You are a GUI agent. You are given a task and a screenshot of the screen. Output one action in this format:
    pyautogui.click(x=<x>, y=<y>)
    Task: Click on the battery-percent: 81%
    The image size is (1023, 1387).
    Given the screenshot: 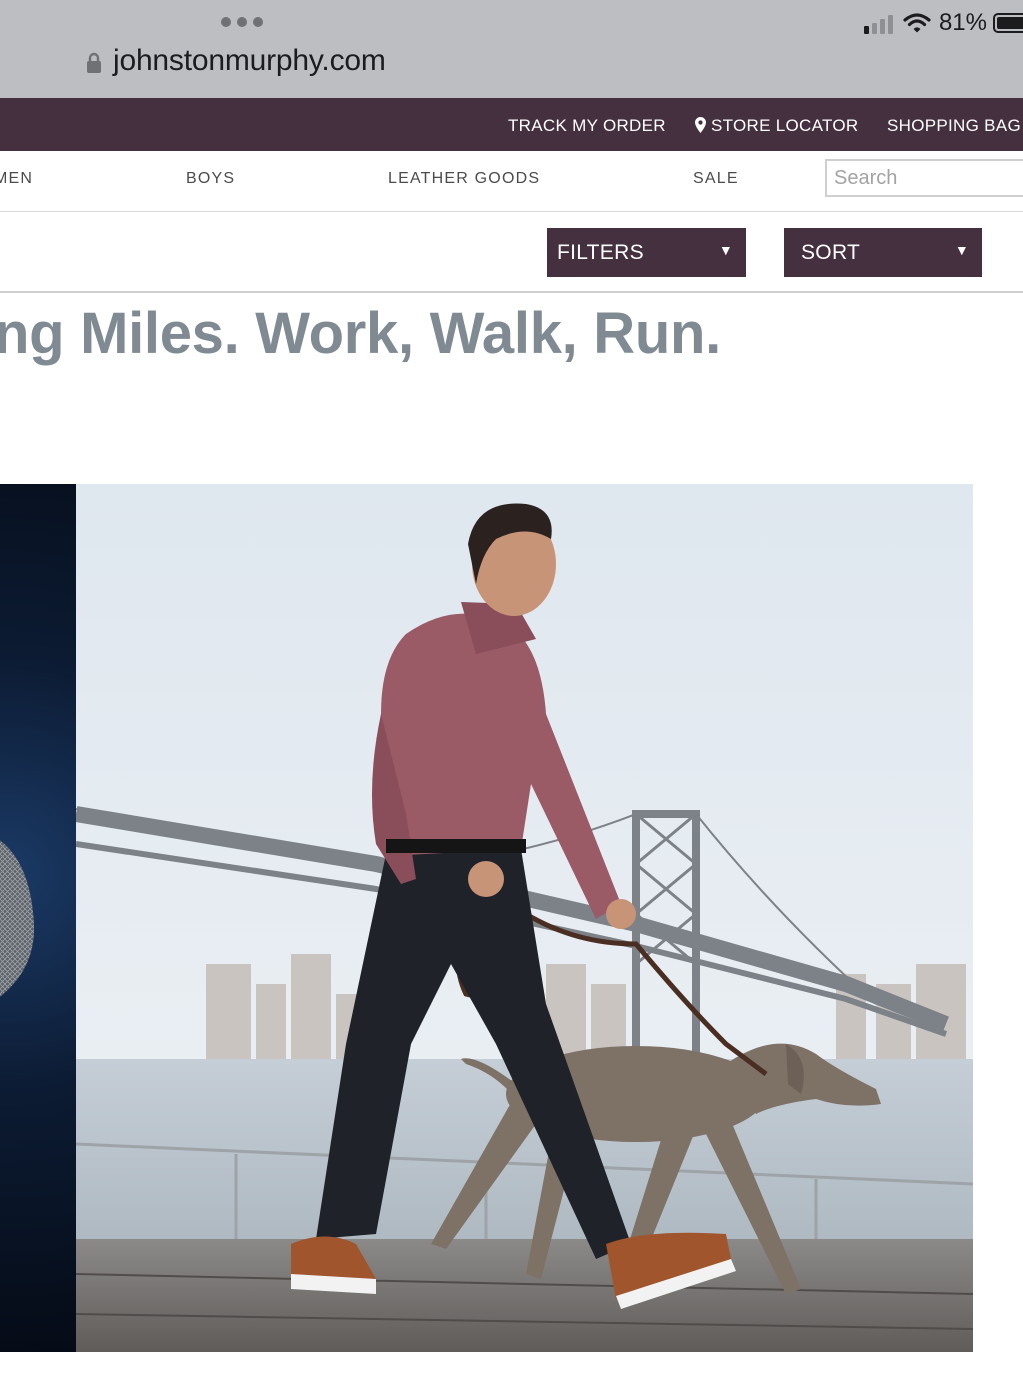 What is the action you would take?
    pyautogui.click(x=962, y=22)
    